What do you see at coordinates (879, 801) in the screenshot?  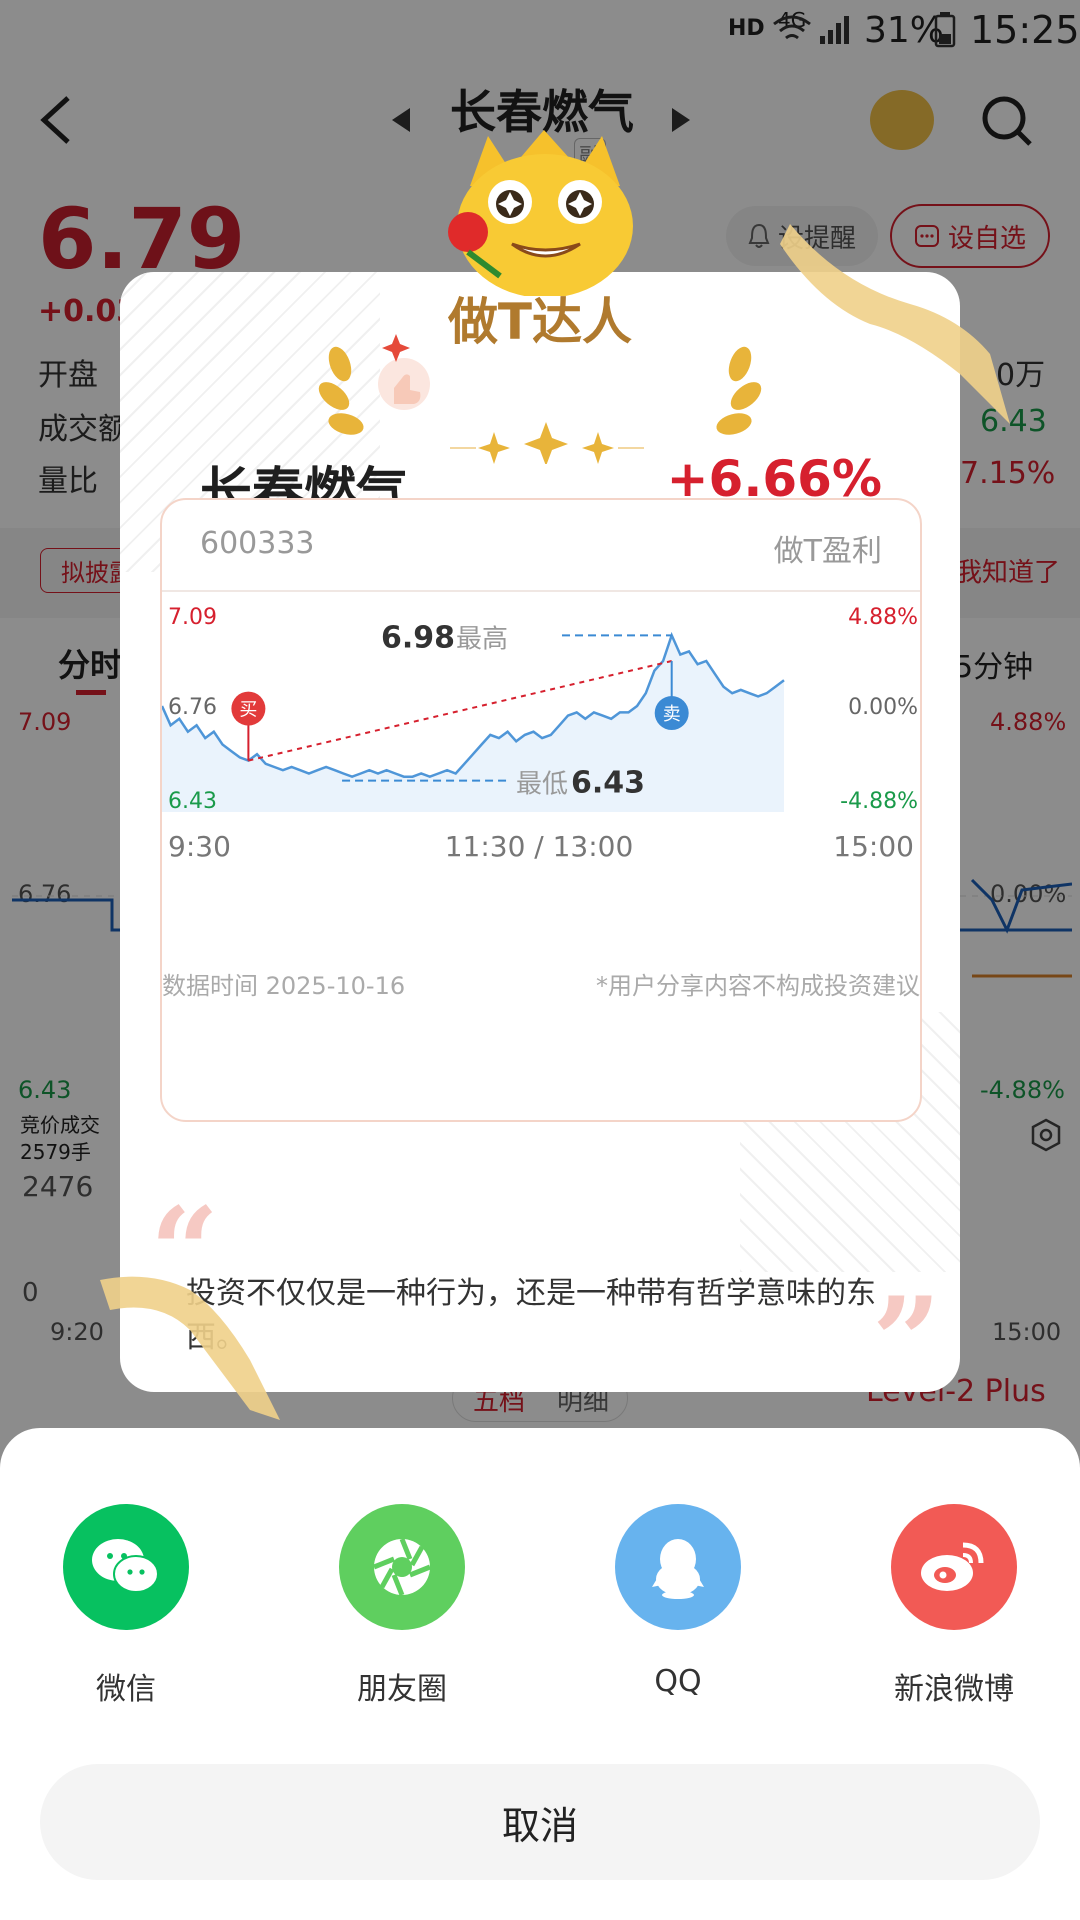 I see `y-tick-label: -4.88%` at bounding box center [879, 801].